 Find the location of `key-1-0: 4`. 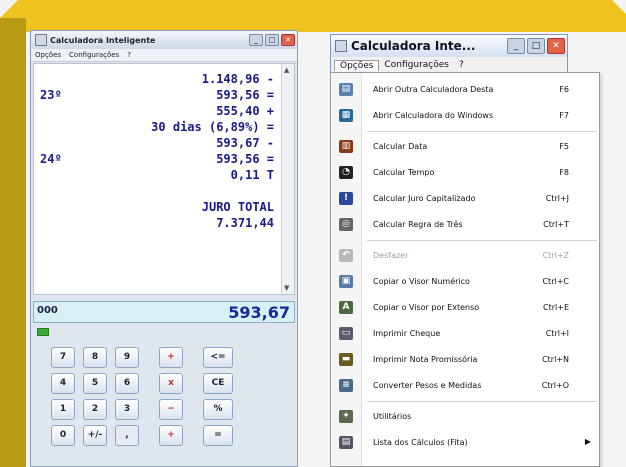

key-1-0: 4 is located at coordinates (63, 383).